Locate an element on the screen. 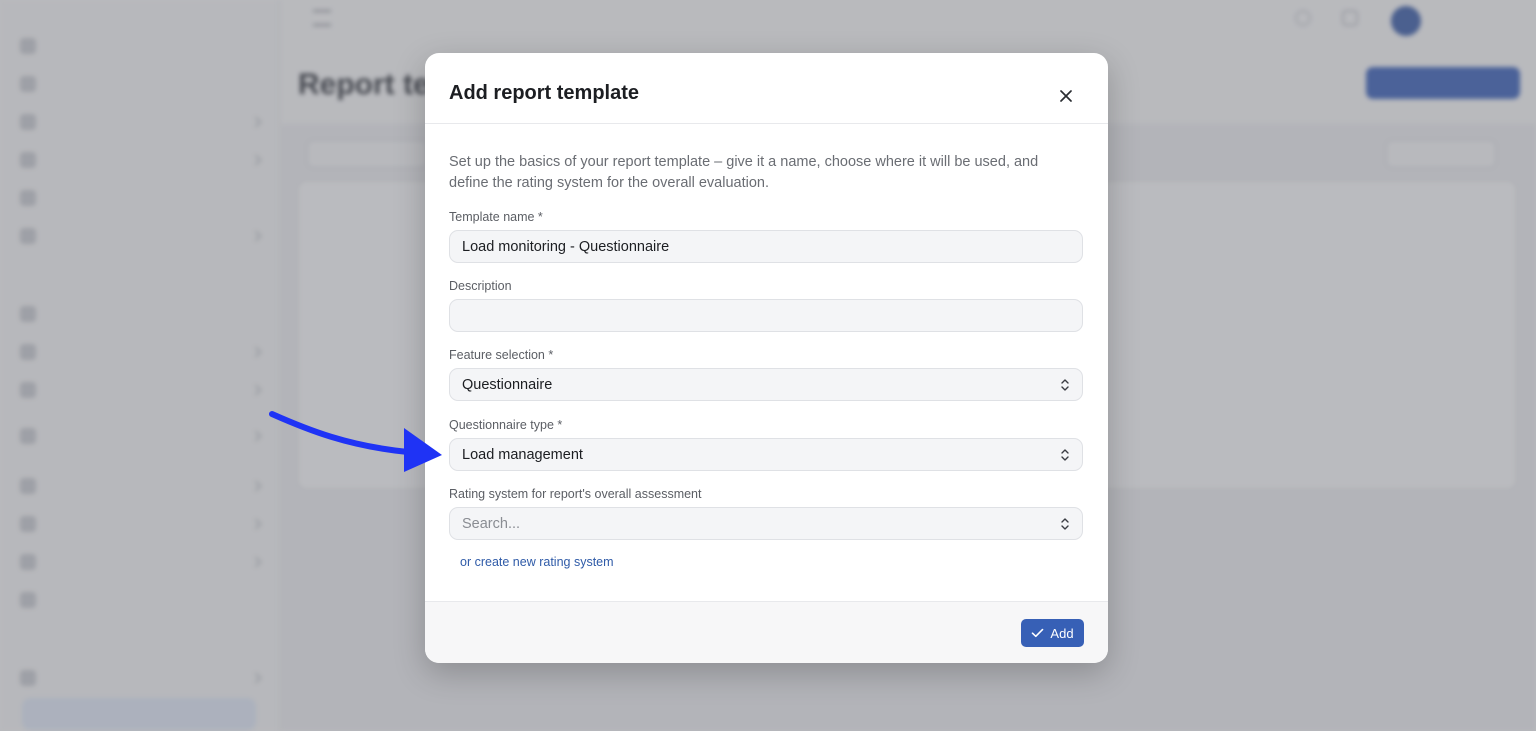 The height and width of the screenshot is (731, 1536). template-name-input: Load monitoring - Questionnaire is located at coordinates (766, 246).